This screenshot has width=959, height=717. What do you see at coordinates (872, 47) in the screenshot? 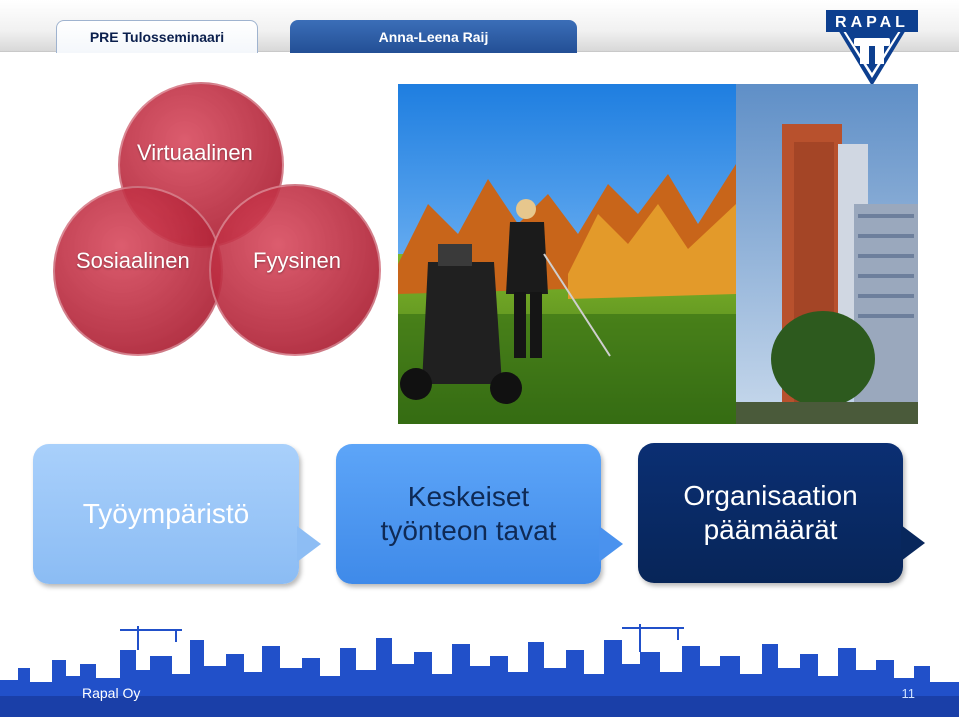
I see `rapal-logo: RAPAL` at bounding box center [872, 47].